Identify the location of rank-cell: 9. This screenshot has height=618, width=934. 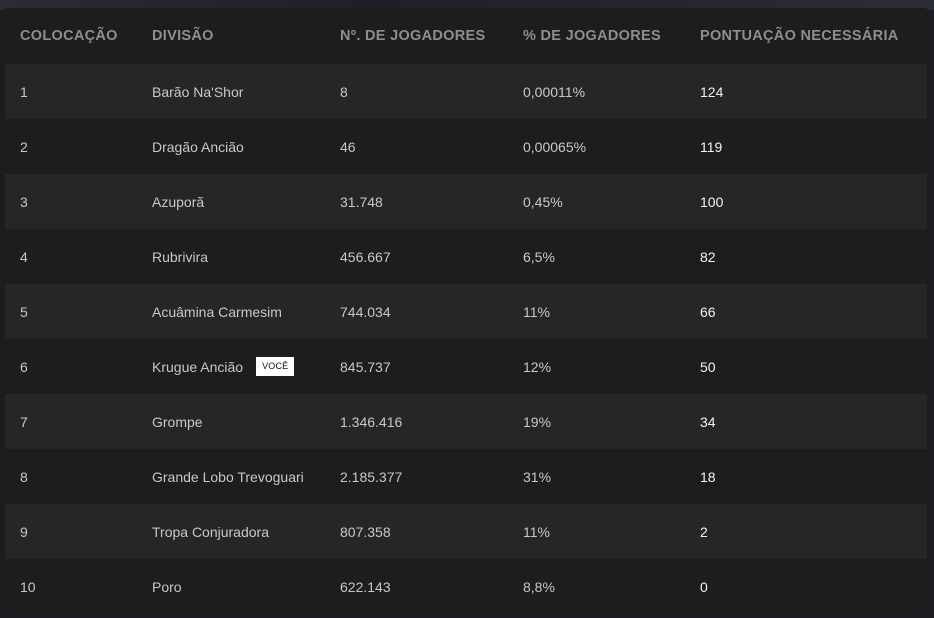
(24, 531).